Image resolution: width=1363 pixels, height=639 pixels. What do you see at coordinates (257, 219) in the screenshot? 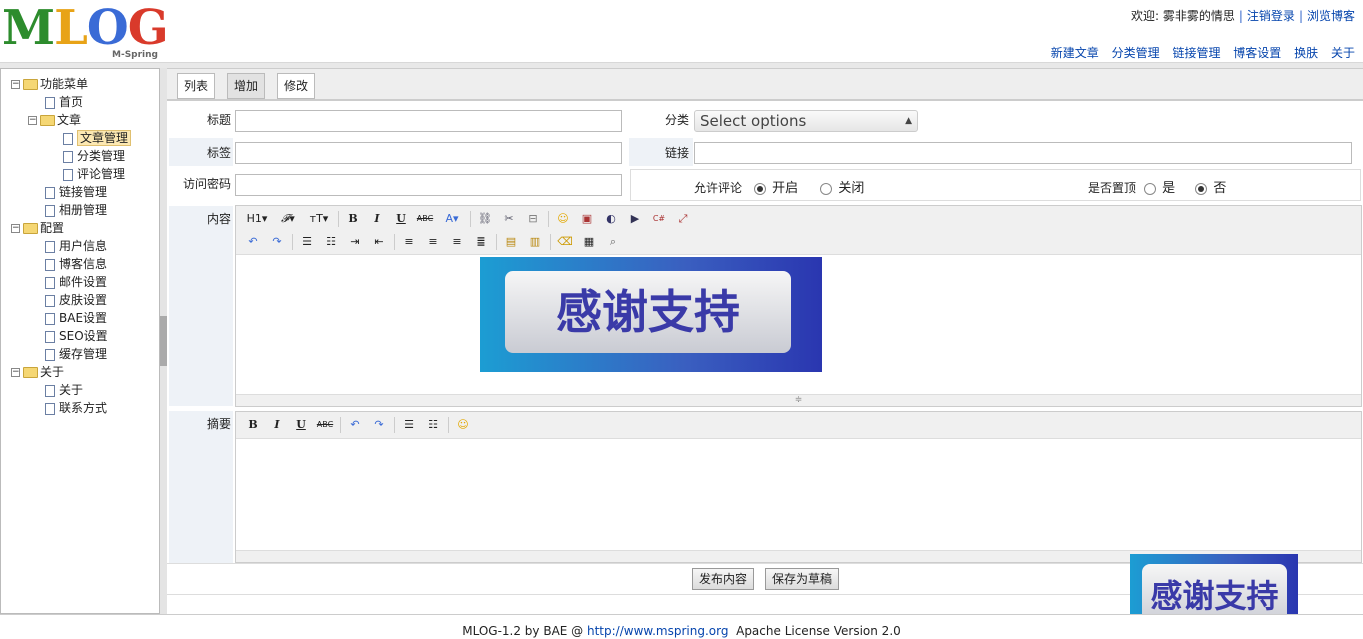
I see `heading-icon: H1▾` at bounding box center [257, 219].